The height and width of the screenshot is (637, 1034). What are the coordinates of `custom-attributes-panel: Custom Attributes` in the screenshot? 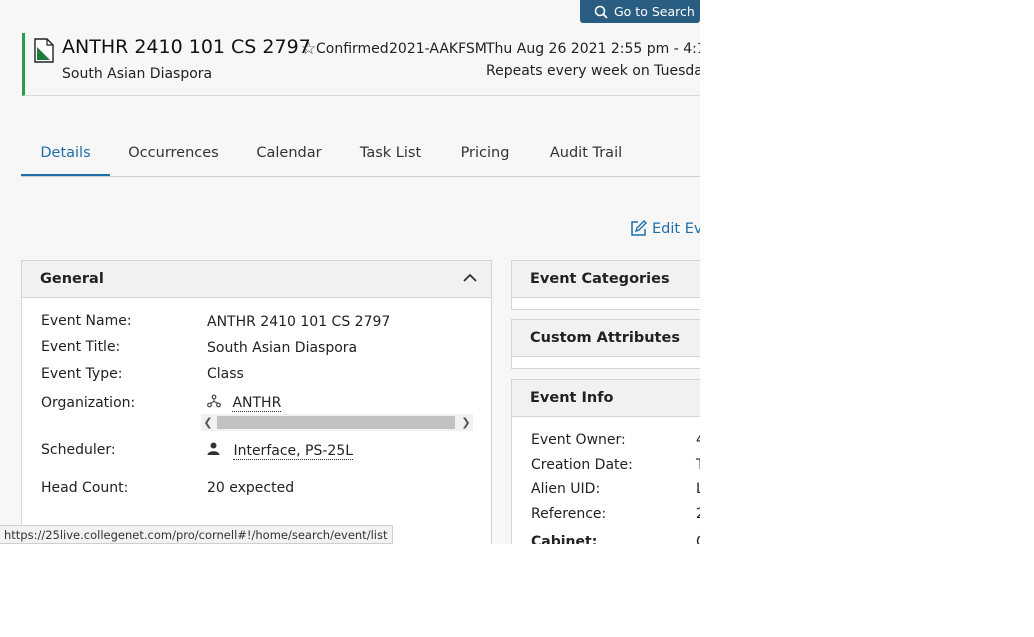 It's located at (605, 344).